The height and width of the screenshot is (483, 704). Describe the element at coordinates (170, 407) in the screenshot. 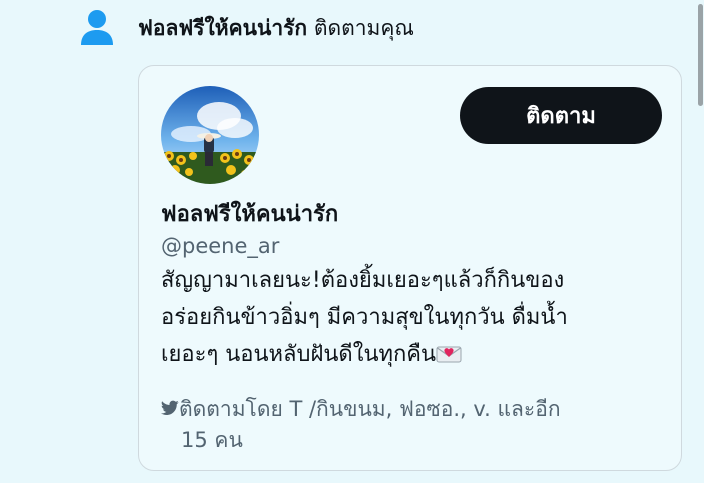

I see `bird-icon` at that location.